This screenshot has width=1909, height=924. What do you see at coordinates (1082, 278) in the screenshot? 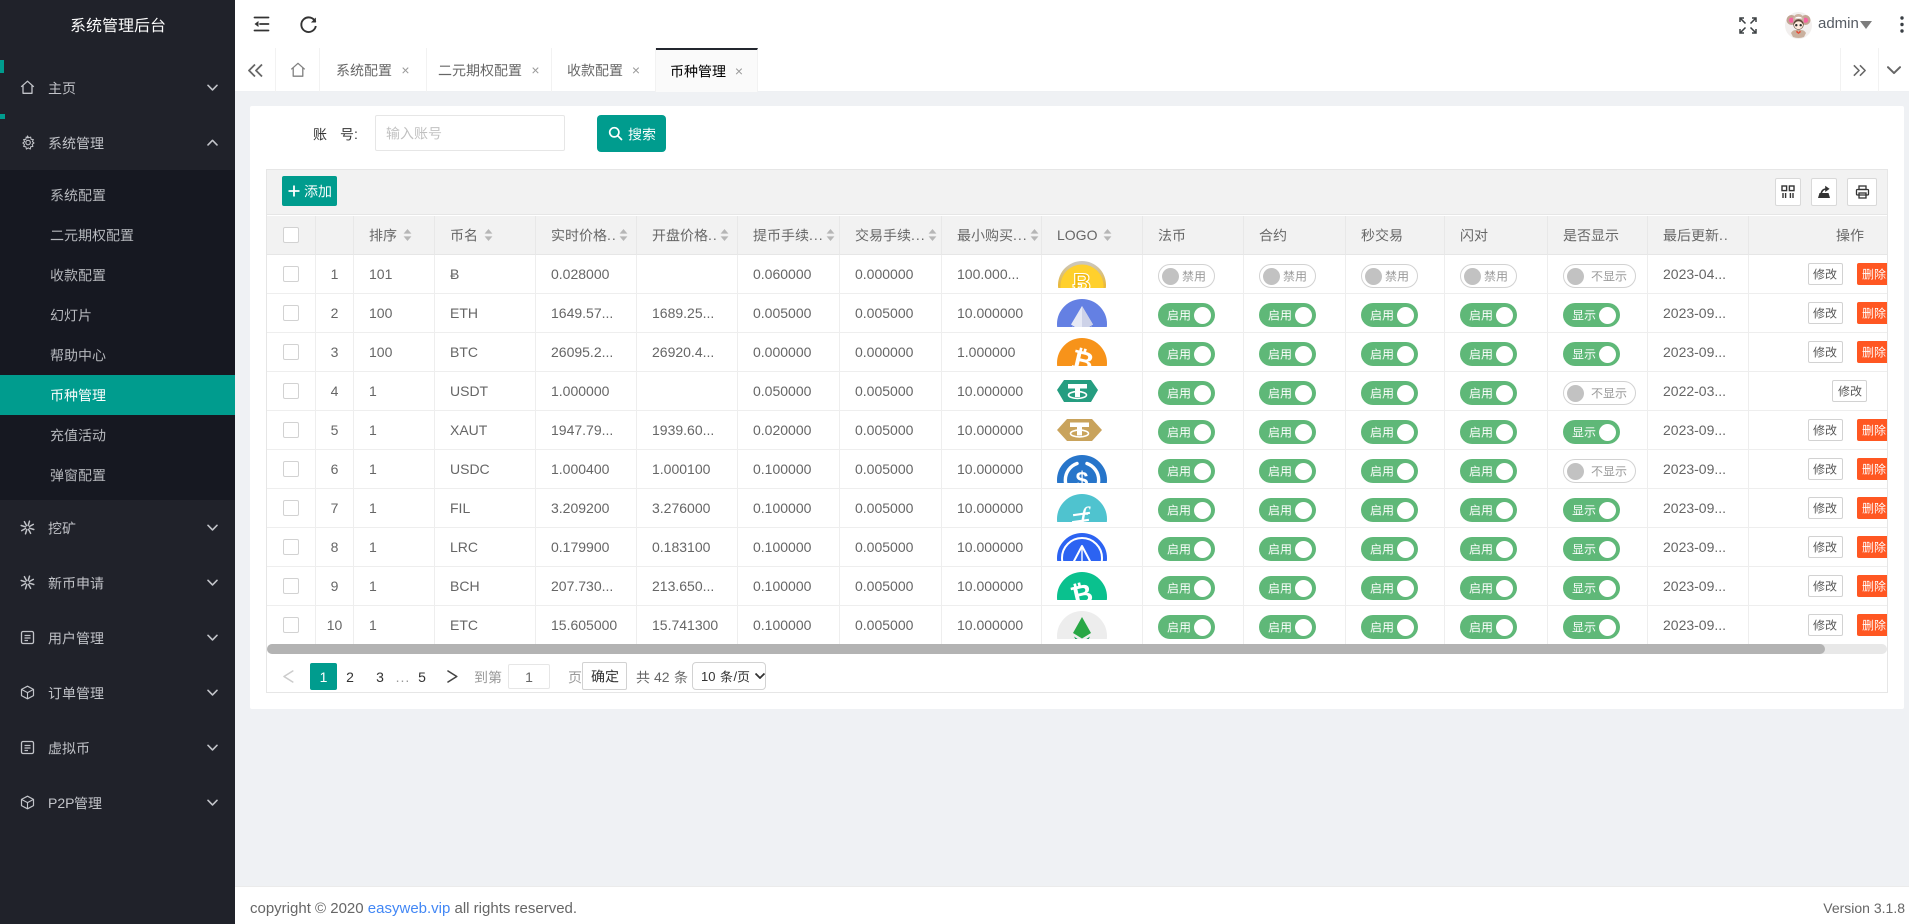
I see `svg-text: Ƀ` at bounding box center [1082, 278].